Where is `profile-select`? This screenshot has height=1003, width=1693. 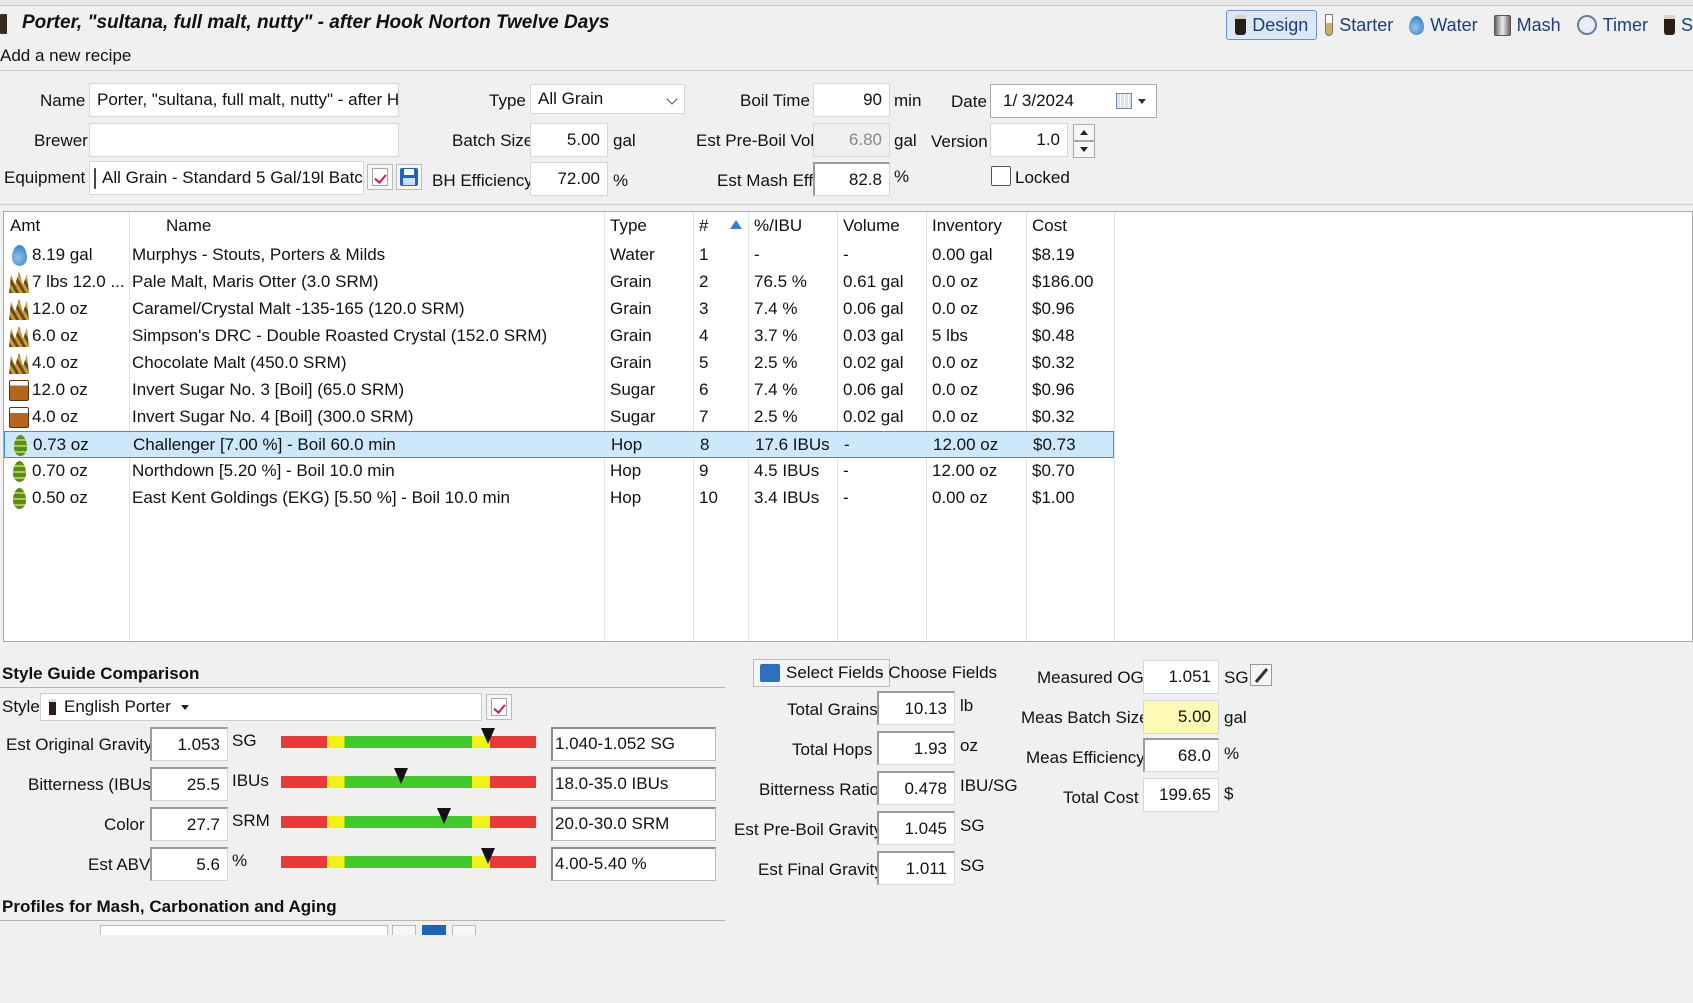
profile-select is located at coordinates (244, 930).